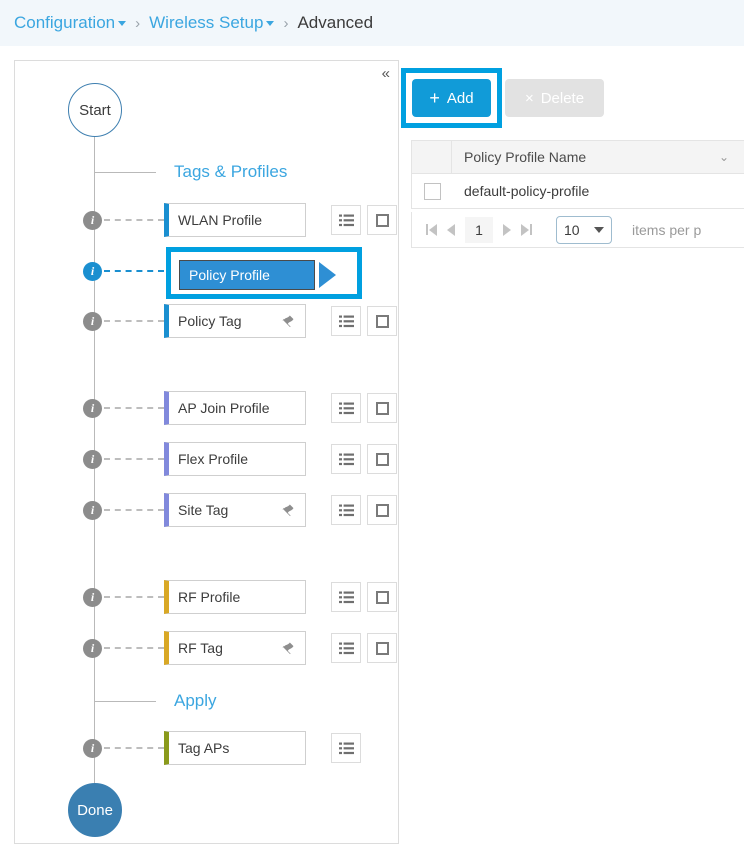 The image size is (744, 854). I want to click on list-view-button-rf-profile, so click(346, 597).